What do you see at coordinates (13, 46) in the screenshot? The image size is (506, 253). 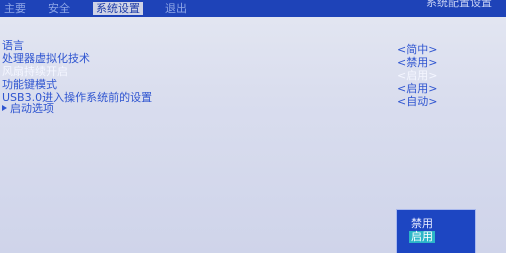 I see `setting-language-label: 语言` at bounding box center [13, 46].